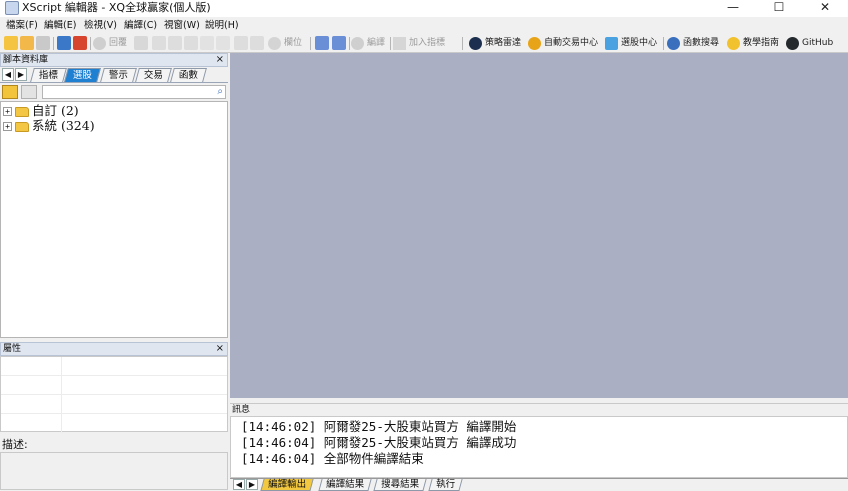 The image size is (848, 491). Describe the element at coordinates (220, 91) in the screenshot. I see `search-icon: ⌕` at that location.